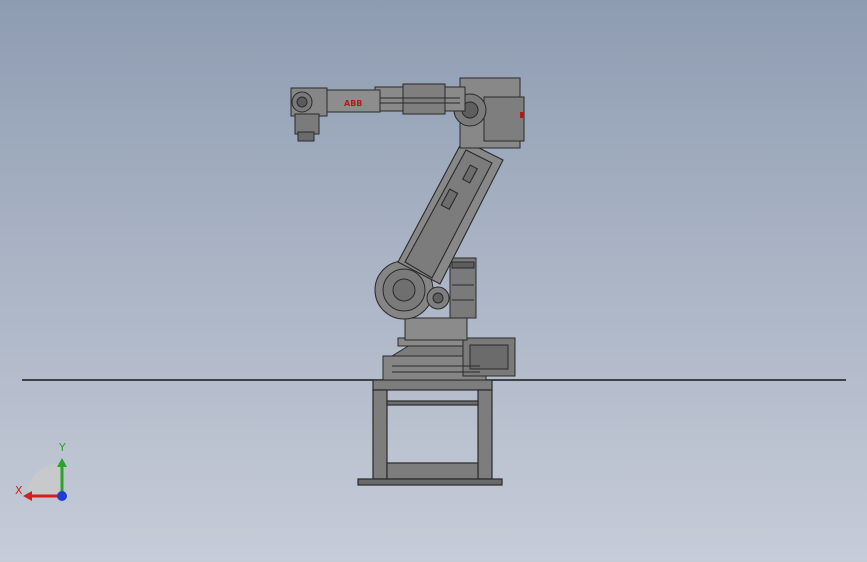 The height and width of the screenshot is (562, 867). What do you see at coordinates (309, 114) in the screenshot?
I see `robot-wrist` at bounding box center [309, 114].